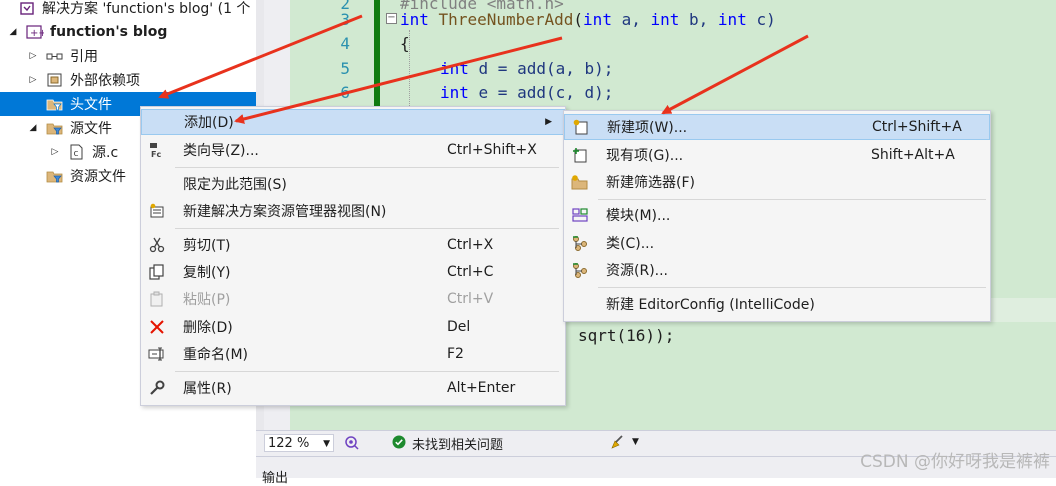 Image resolution: width=1056 pixels, height=486 pixels. I want to click on submenu-item-editorconfig: 新建 EditorConfig (IntelliCode), so click(777, 304).